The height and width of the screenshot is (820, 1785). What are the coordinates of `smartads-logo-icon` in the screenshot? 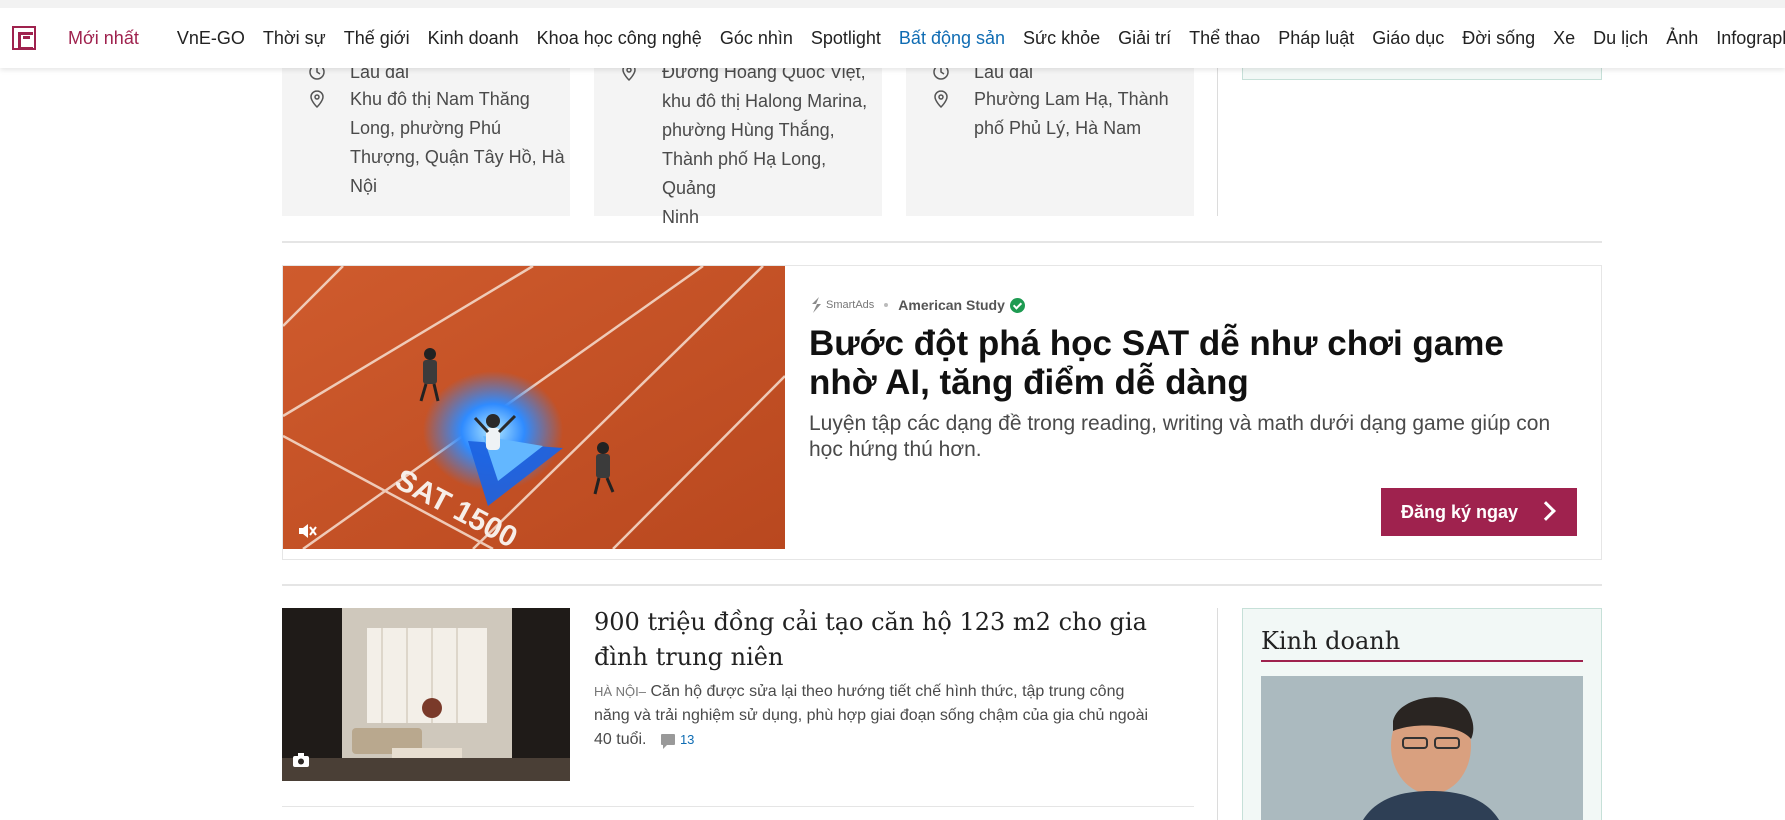 It's located at (816, 305).